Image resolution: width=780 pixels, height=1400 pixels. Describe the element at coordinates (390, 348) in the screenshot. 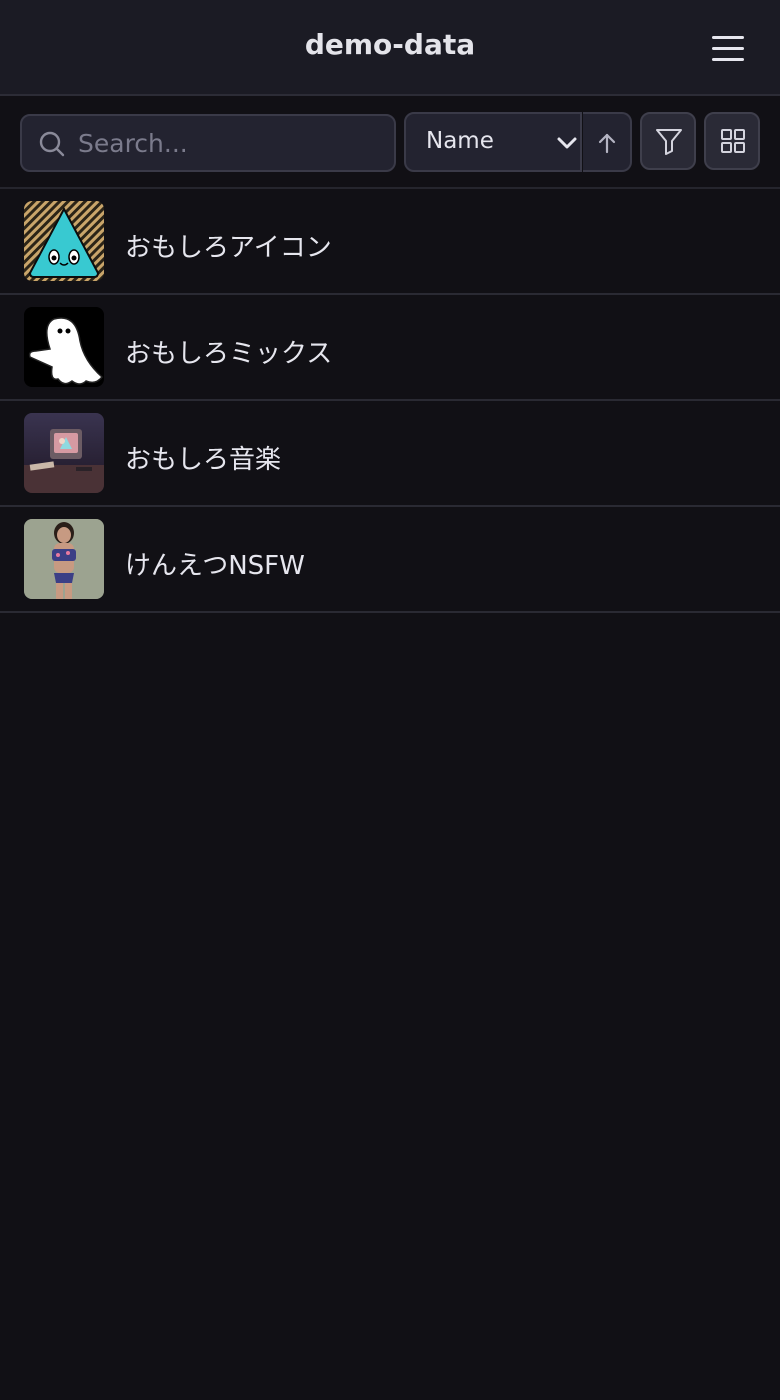

I see `list-item: おもしろミックス` at that location.